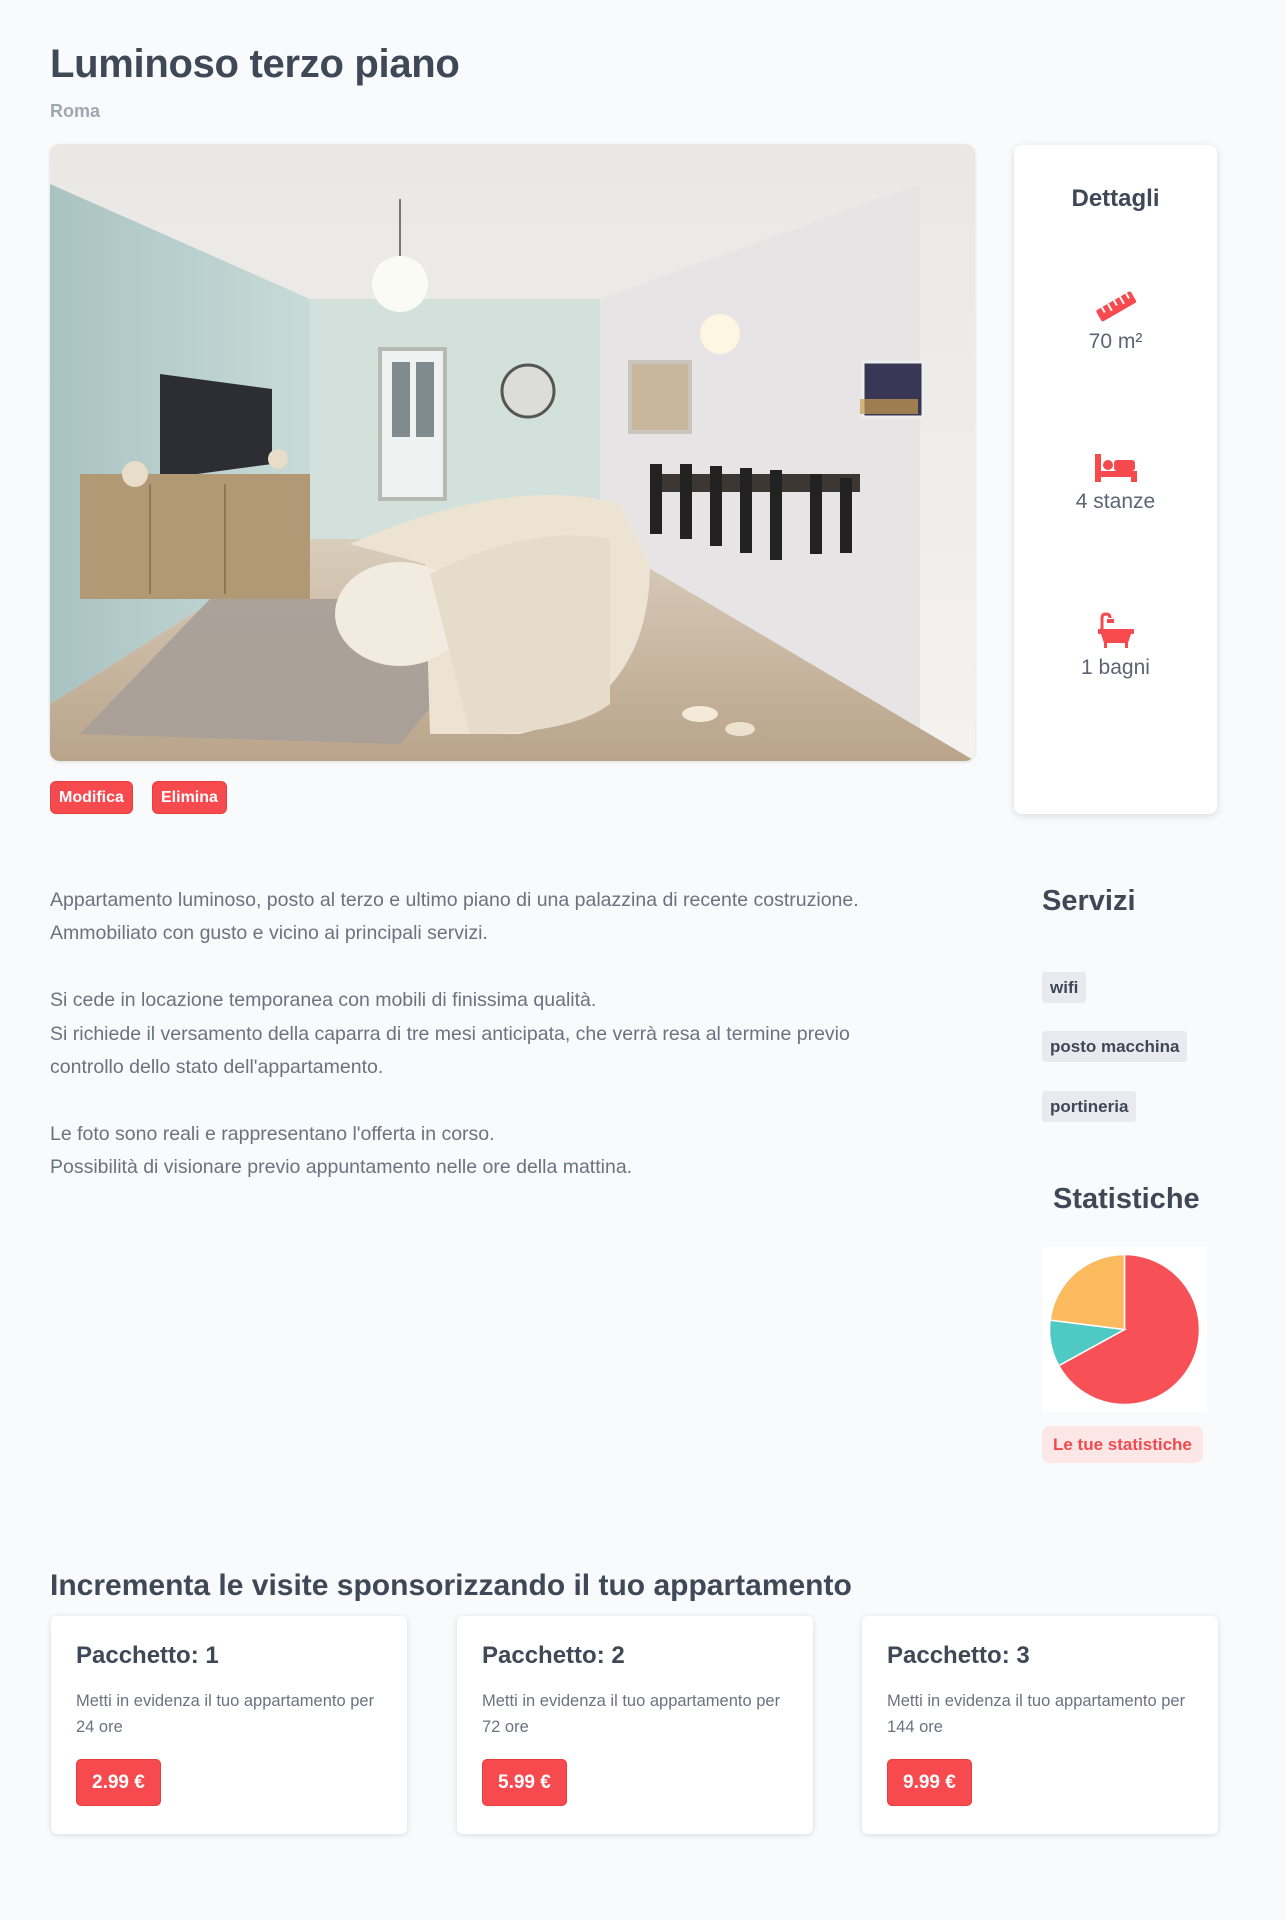 The height and width of the screenshot is (1920, 1286). I want to click on bed-icon, so click(1115, 468).